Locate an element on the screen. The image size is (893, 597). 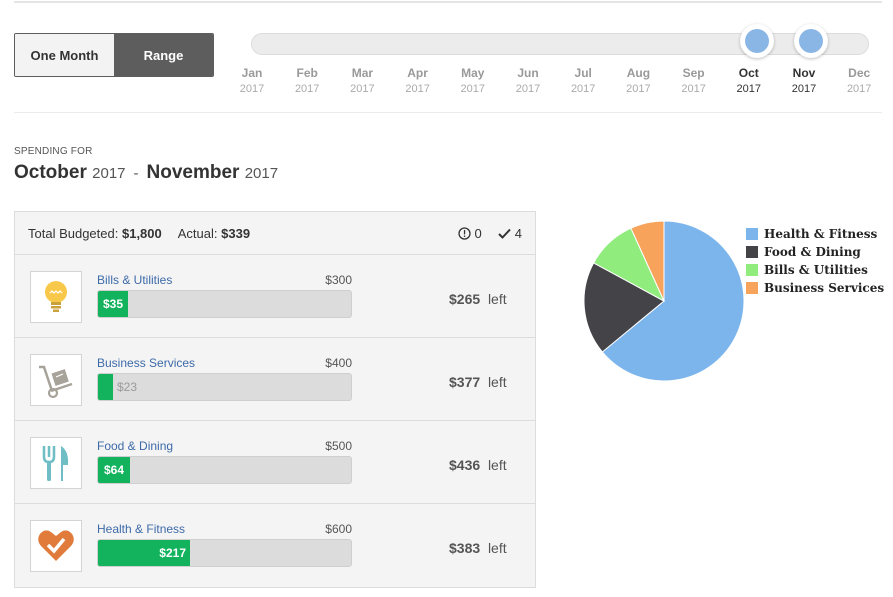
spent-amount: $217 is located at coordinates (172, 553).